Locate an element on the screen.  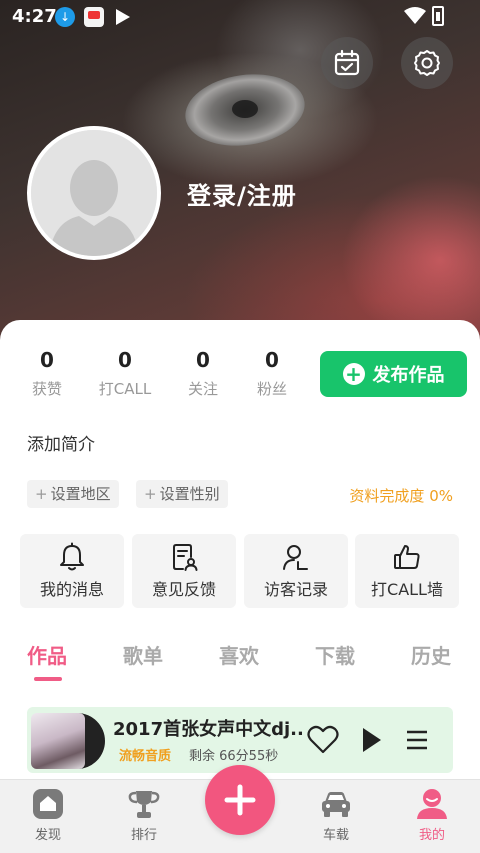
publish-work-button: + 发布作品 is located at coordinates (393, 374).